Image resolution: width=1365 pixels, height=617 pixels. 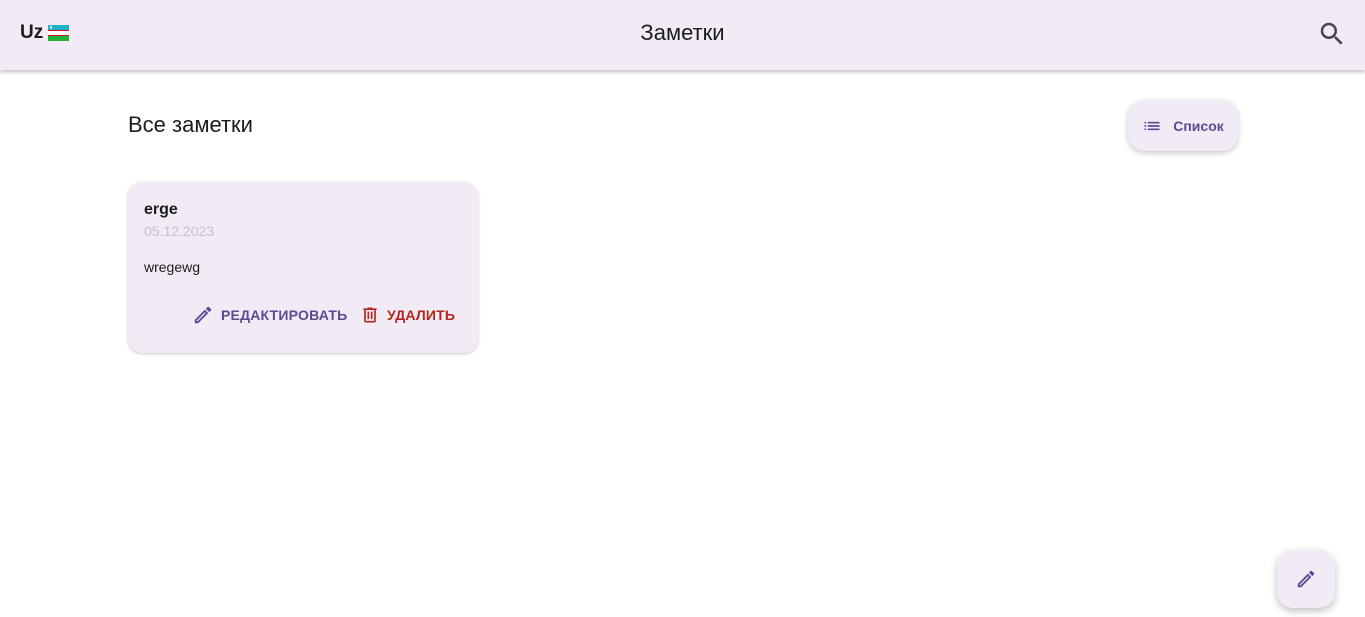 I want to click on search-button, so click(x=1332, y=34).